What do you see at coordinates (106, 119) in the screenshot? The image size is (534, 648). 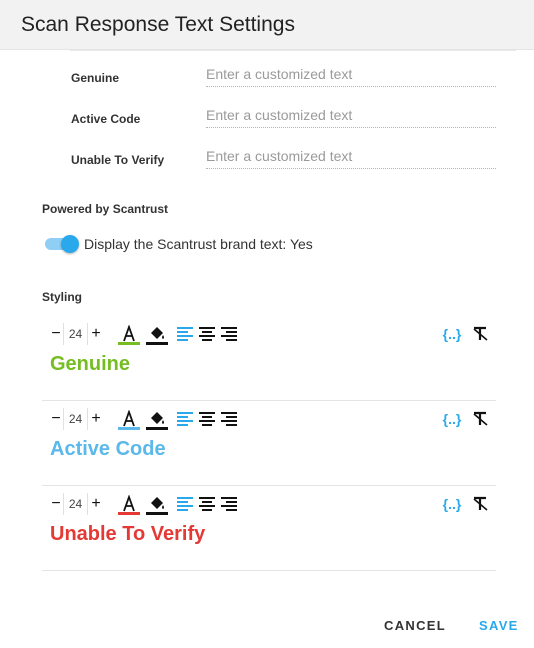 I see `active-code-label: Active Code` at bounding box center [106, 119].